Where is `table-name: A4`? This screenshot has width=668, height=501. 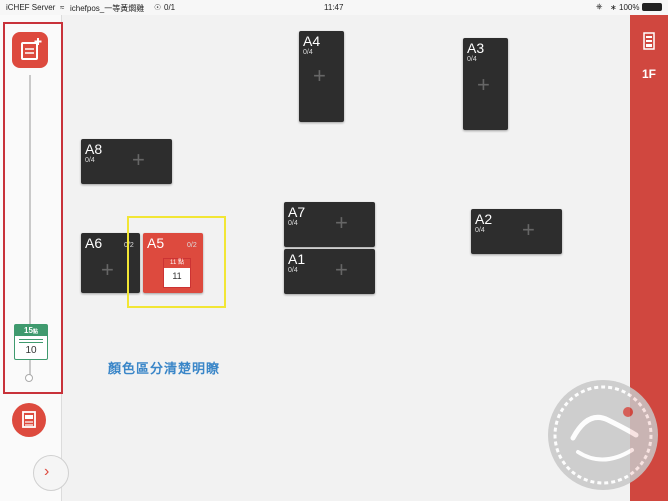 table-name: A4 is located at coordinates (312, 41).